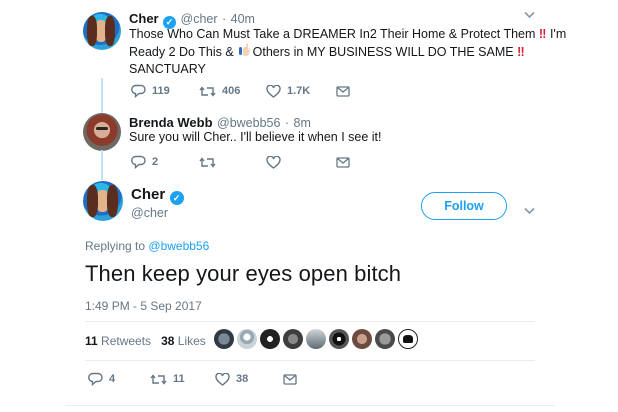 Image resolution: width=618 pixels, height=412 pixels. Describe the element at coordinates (383, 52) in the screenshot. I see `tweet1-text-line2c: Others in MY BUSINESS WILL DO THE SAME` at that location.